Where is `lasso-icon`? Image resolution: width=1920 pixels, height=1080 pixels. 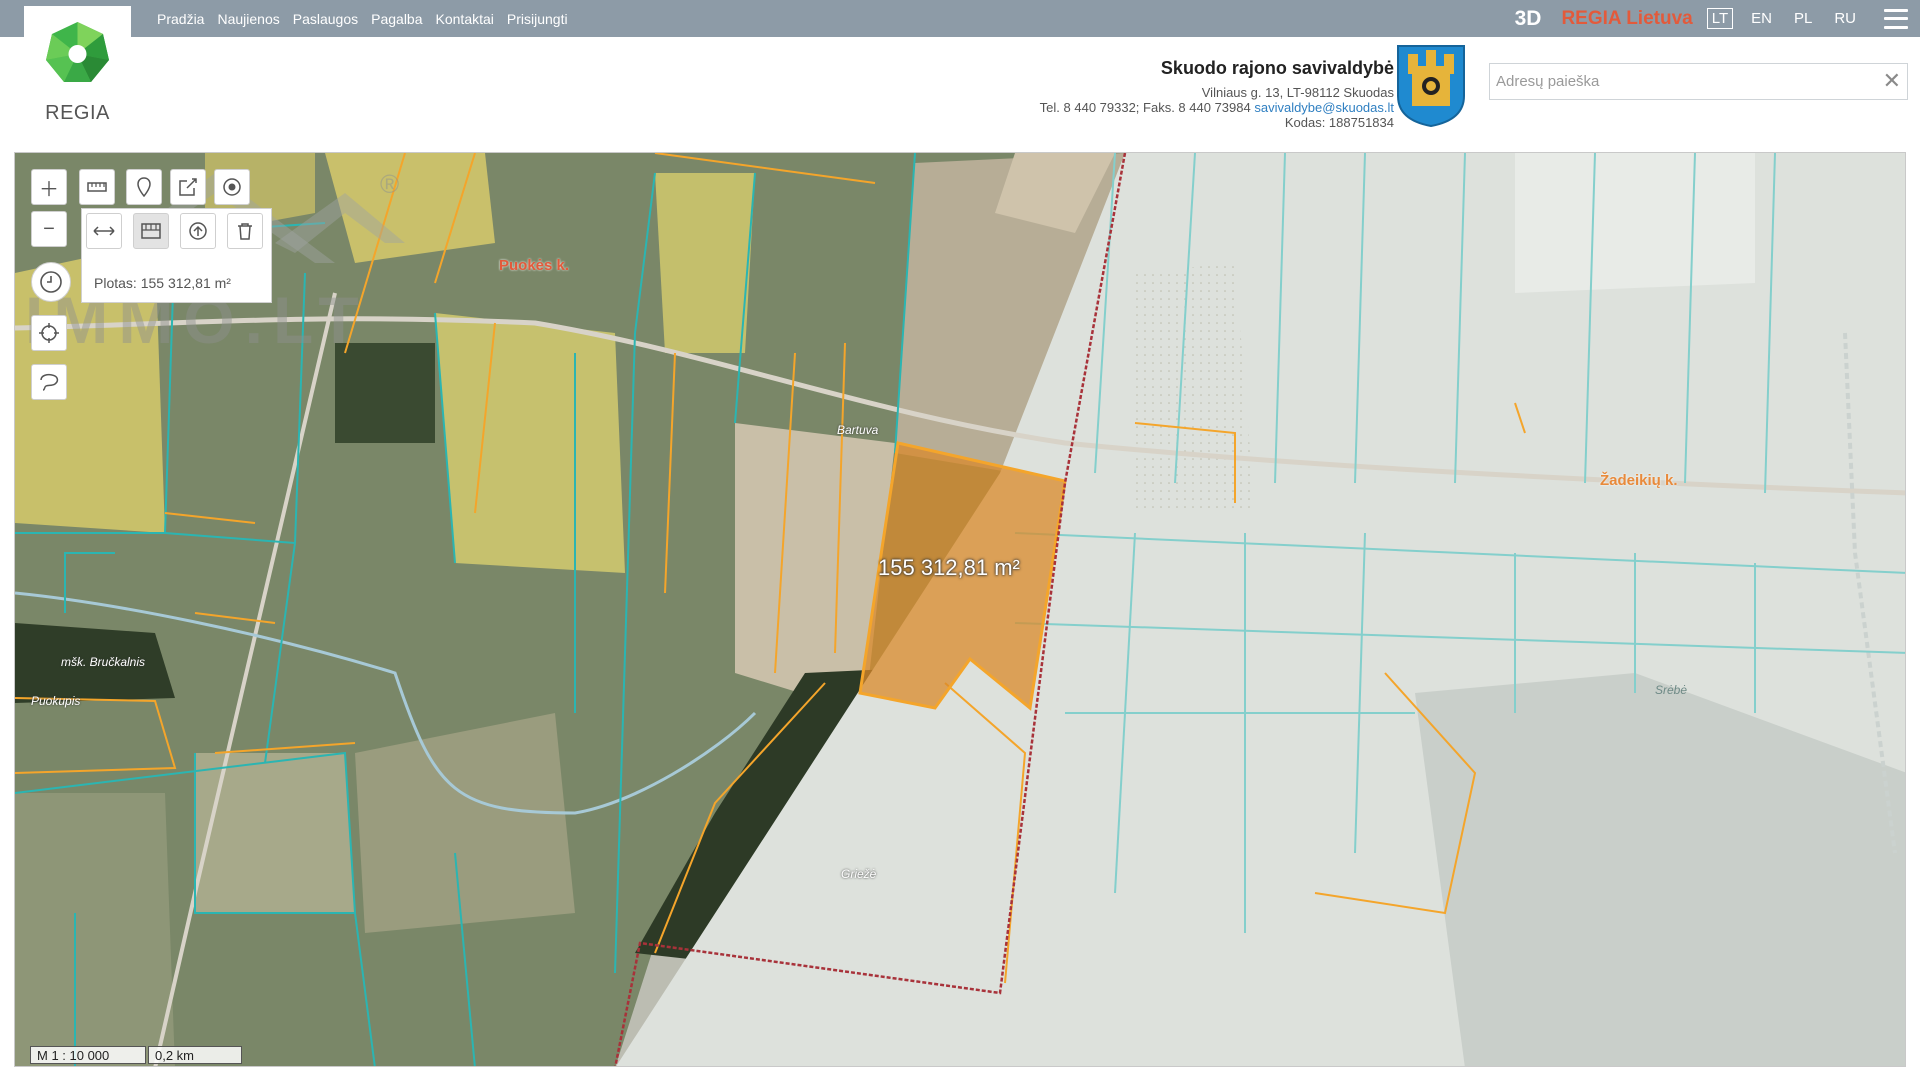 lasso-icon is located at coordinates (49, 382).